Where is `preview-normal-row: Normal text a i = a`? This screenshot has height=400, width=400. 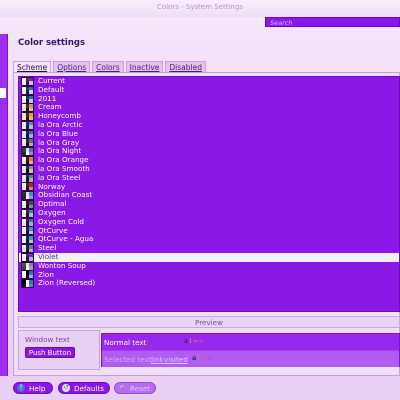
preview-normal-row: Normal text a i = a is located at coordinates (250, 342).